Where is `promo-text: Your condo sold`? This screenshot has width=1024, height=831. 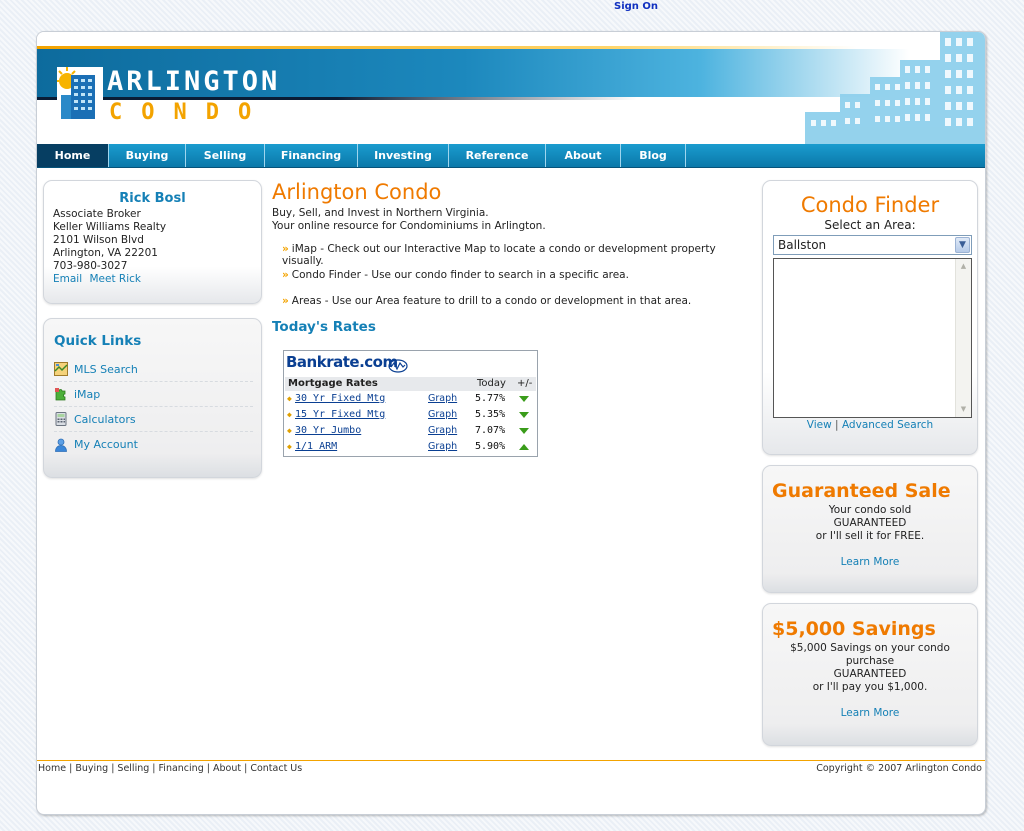
promo-text: Your condo sold is located at coordinates (870, 510).